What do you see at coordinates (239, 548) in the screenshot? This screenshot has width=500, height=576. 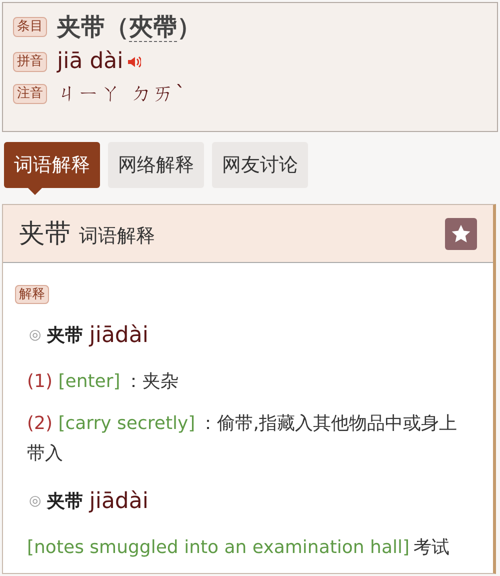 I see `definition-text: [notes smuggled into an examination hall] 考试` at bounding box center [239, 548].